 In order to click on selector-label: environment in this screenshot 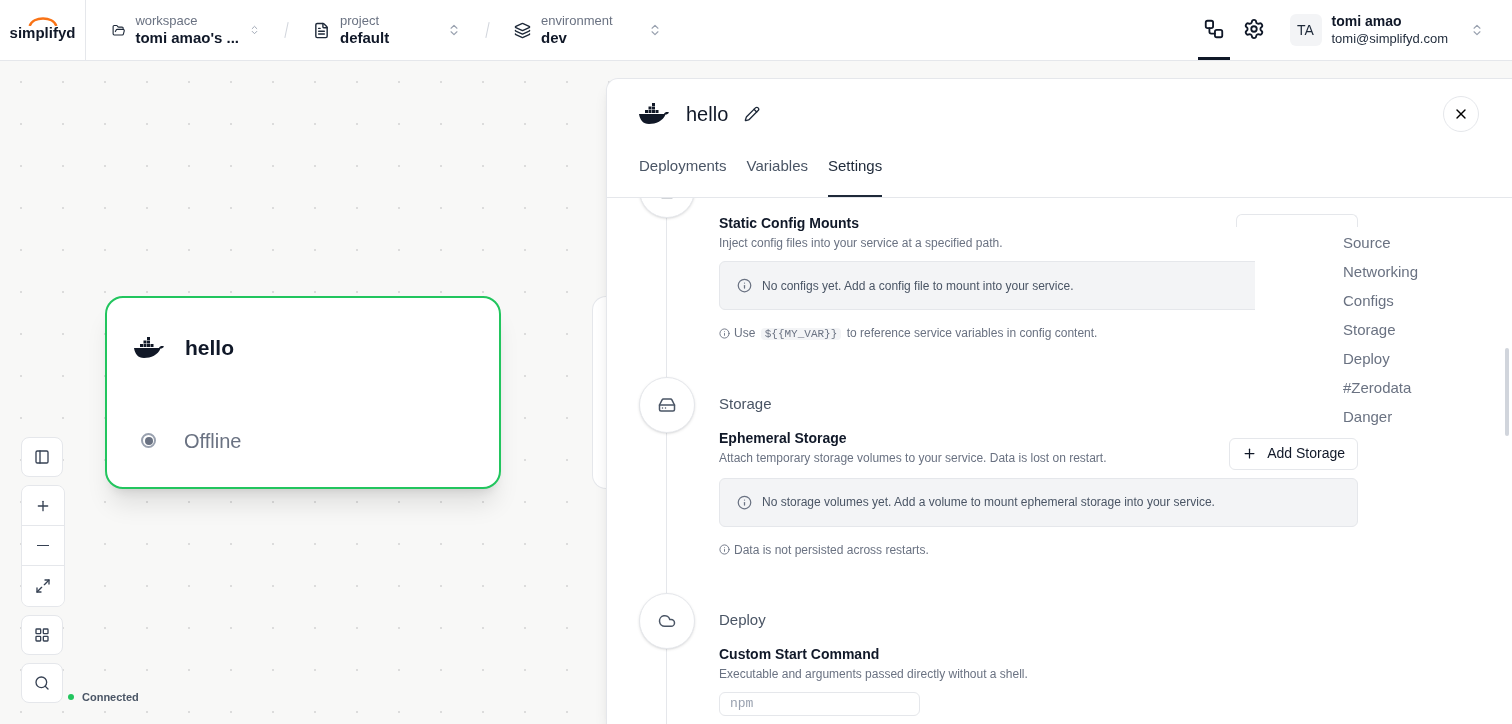, I will do `click(577, 20)`.